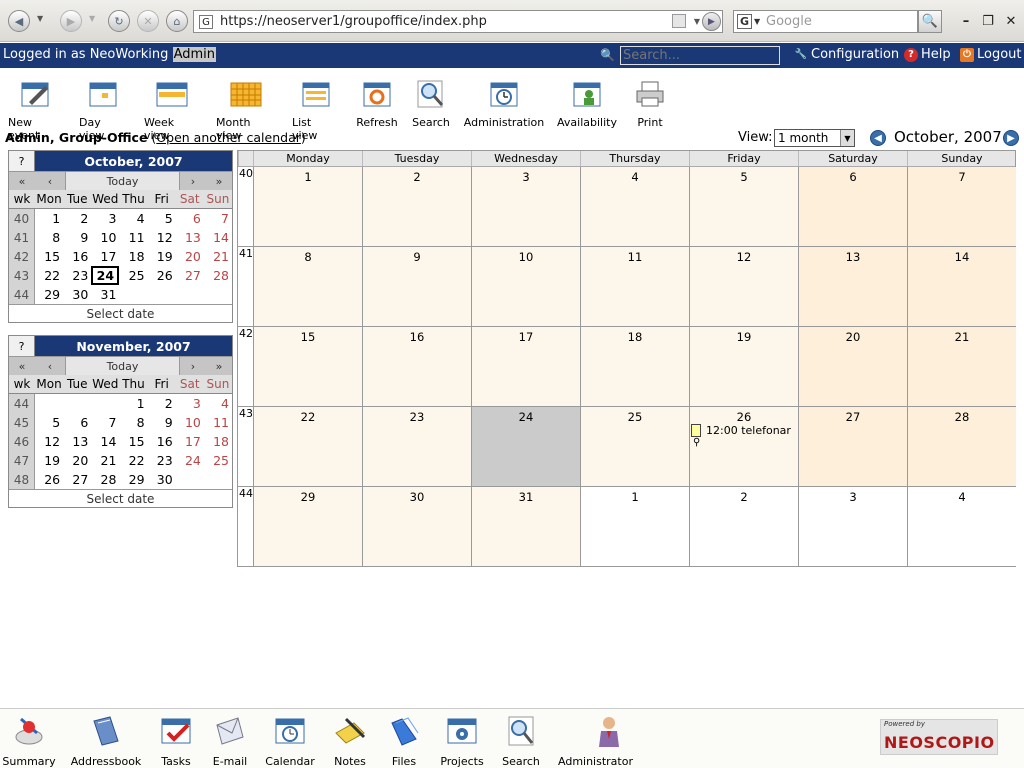 Image resolution: width=1024 pixels, height=768 pixels. Describe the element at coordinates (991, 54) in the screenshot. I see `logout-link: ⏻ Logout` at that location.